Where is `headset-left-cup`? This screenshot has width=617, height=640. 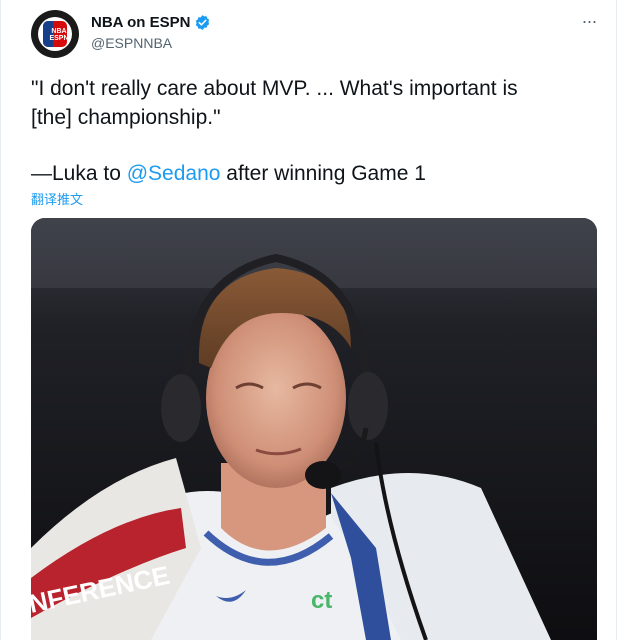 headset-left-cup is located at coordinates (181, 408).